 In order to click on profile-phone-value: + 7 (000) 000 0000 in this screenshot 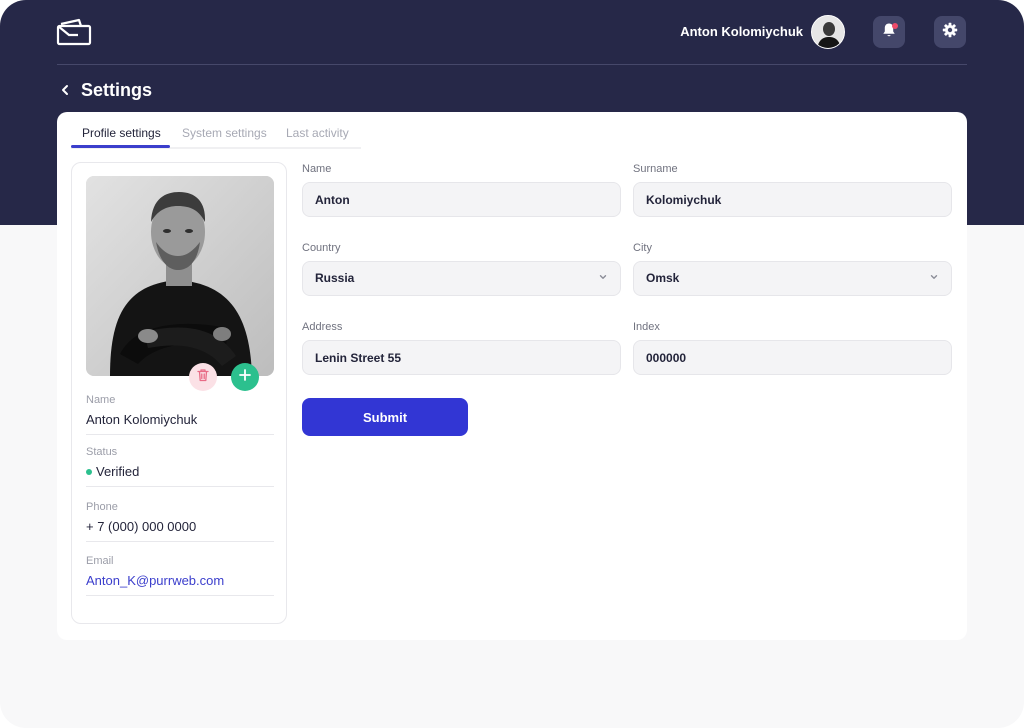, I will do `click(141, 526)`.